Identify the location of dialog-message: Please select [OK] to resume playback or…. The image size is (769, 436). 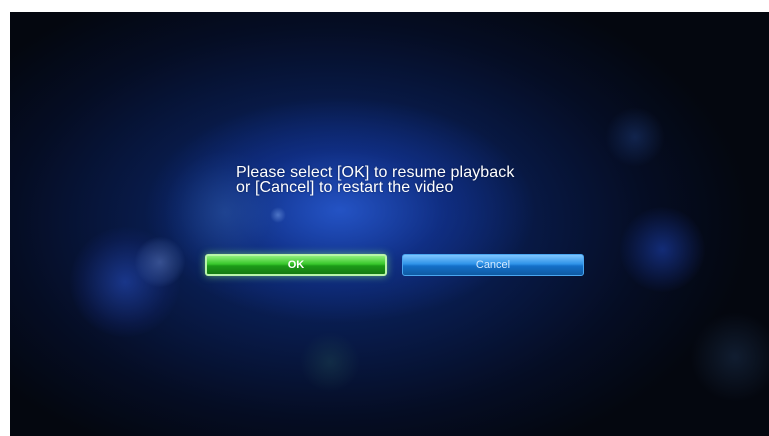
(375, 180).